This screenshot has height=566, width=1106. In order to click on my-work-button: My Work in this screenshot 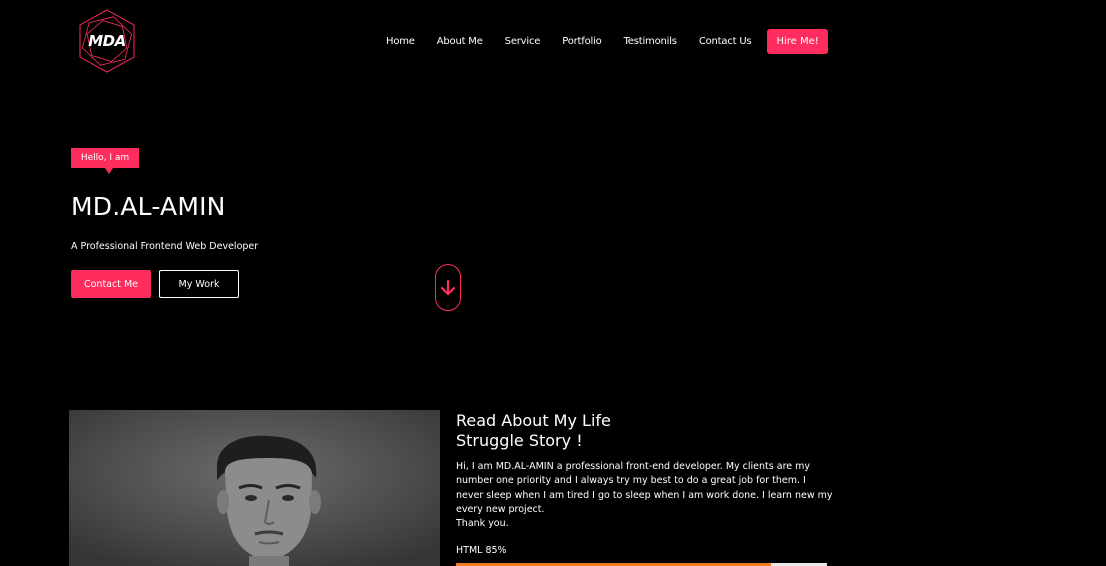, I will do `click(199, 284)`.